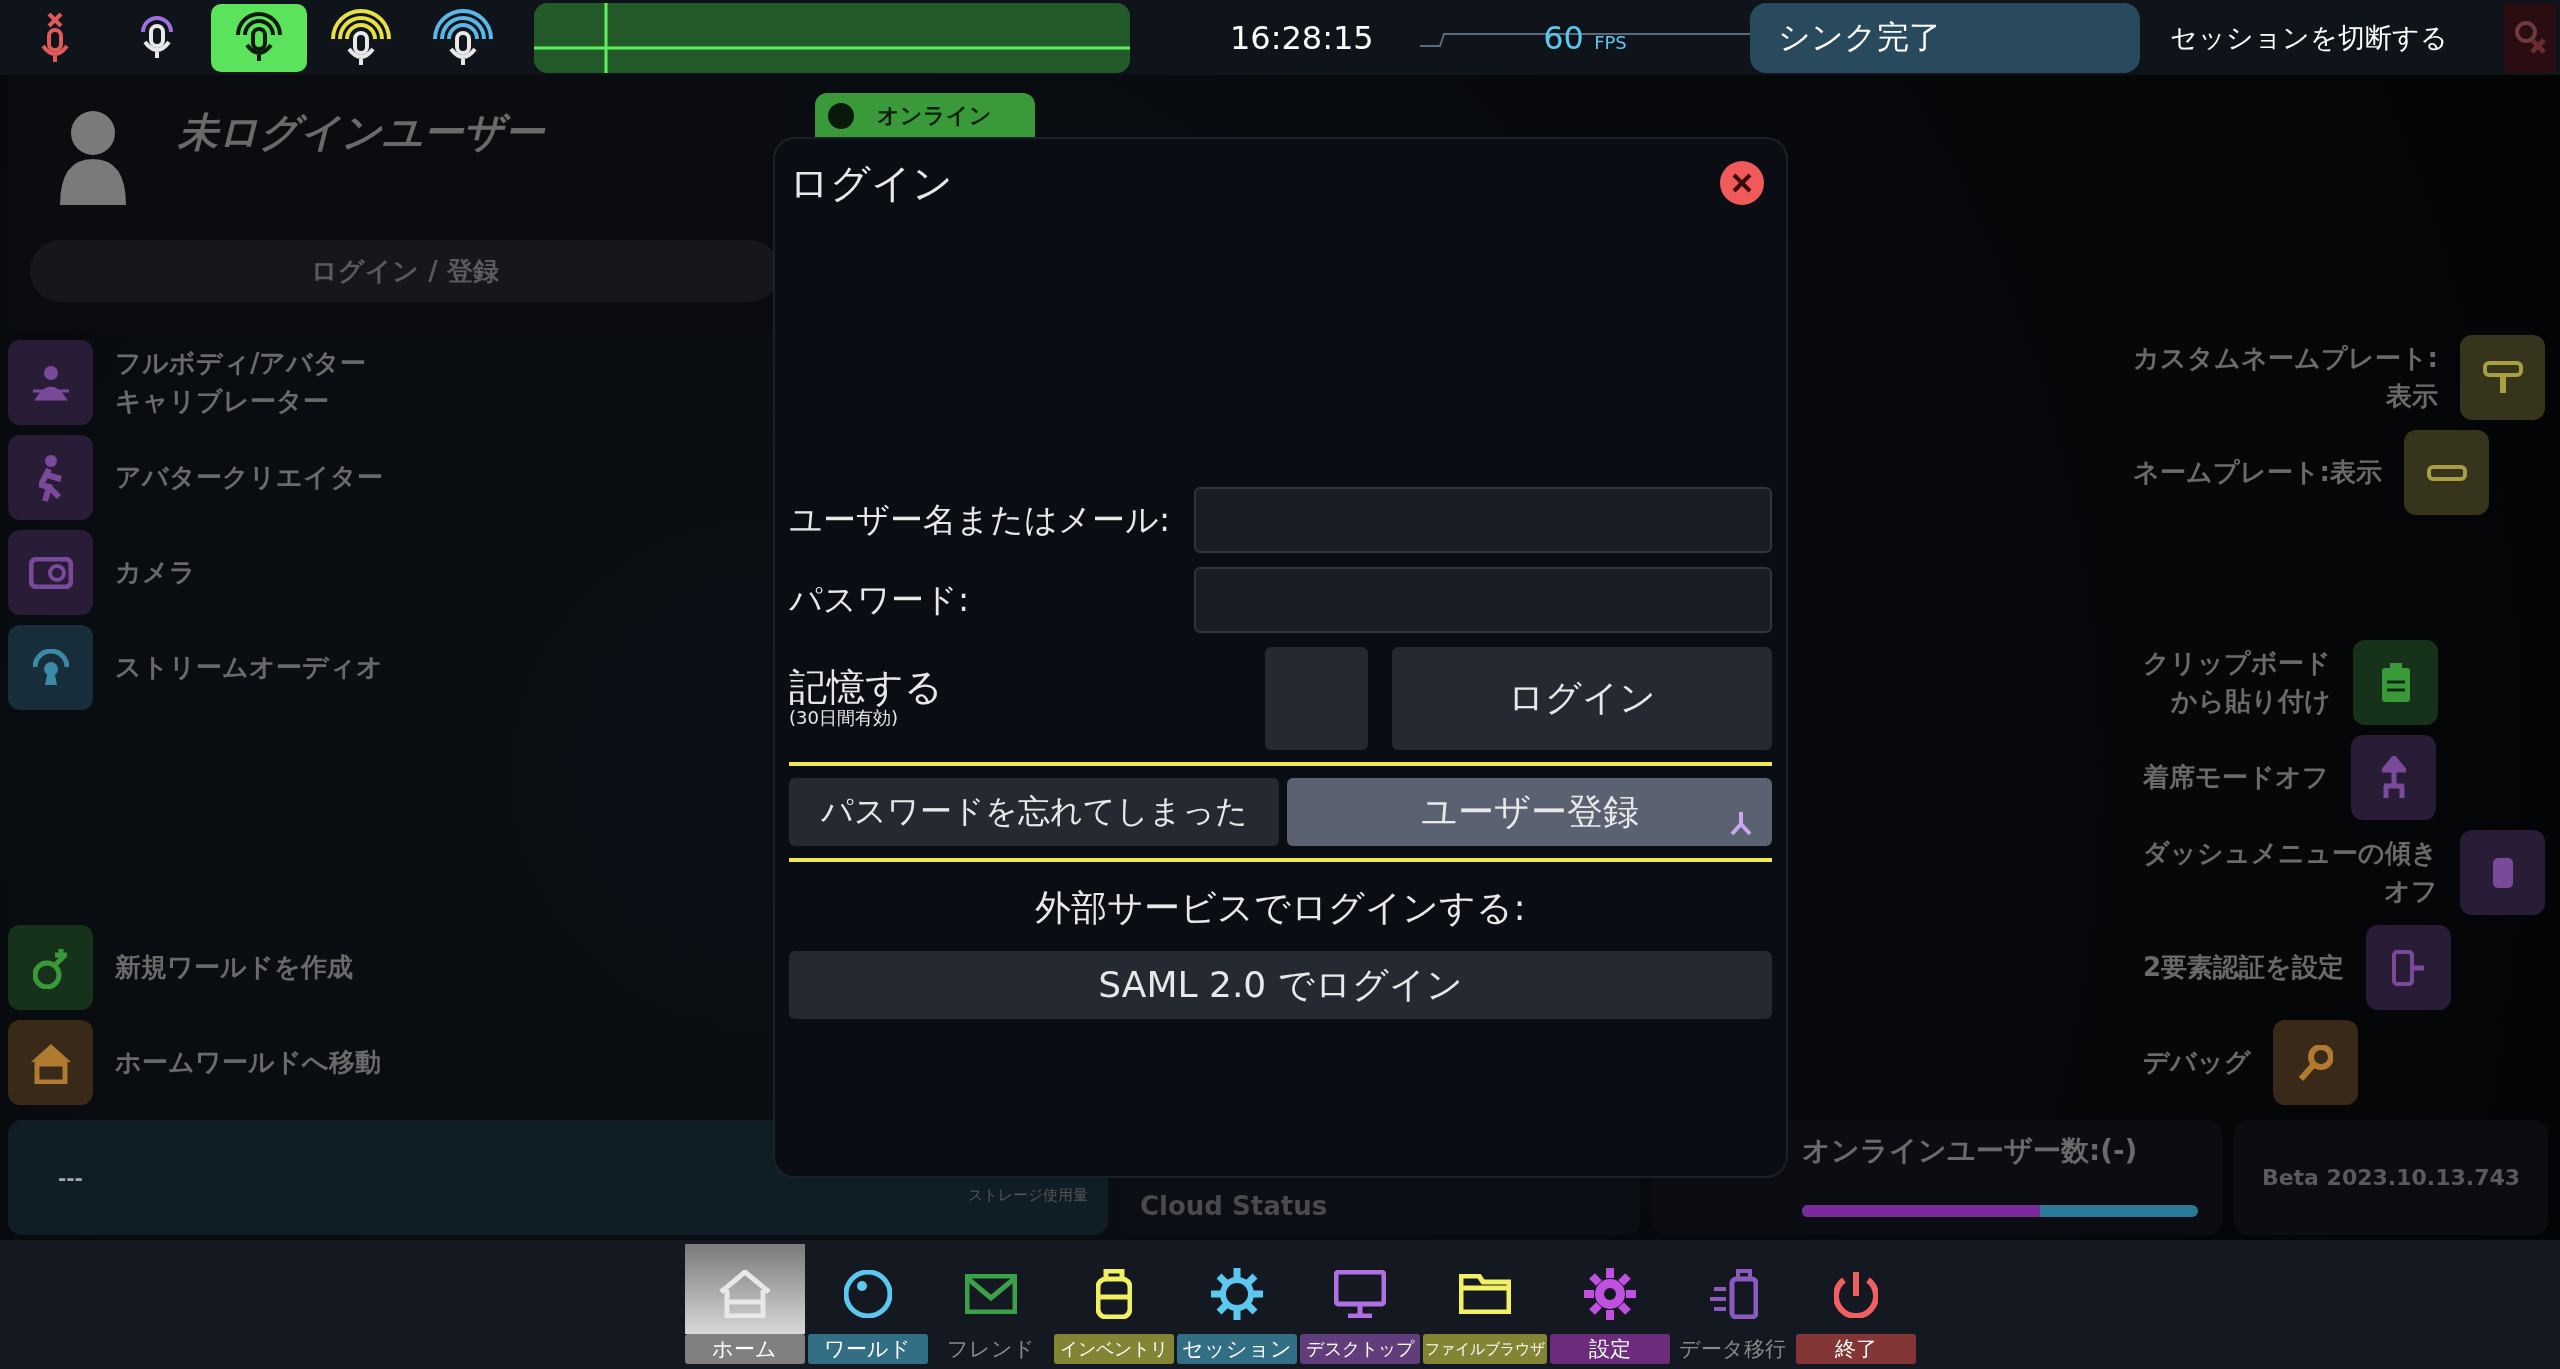 The image size is (2560, 1369). What do you see at coordinates (1316, 698) in the screenshot?
I see `remember-checkbox` at bounding box center [1316, 698].